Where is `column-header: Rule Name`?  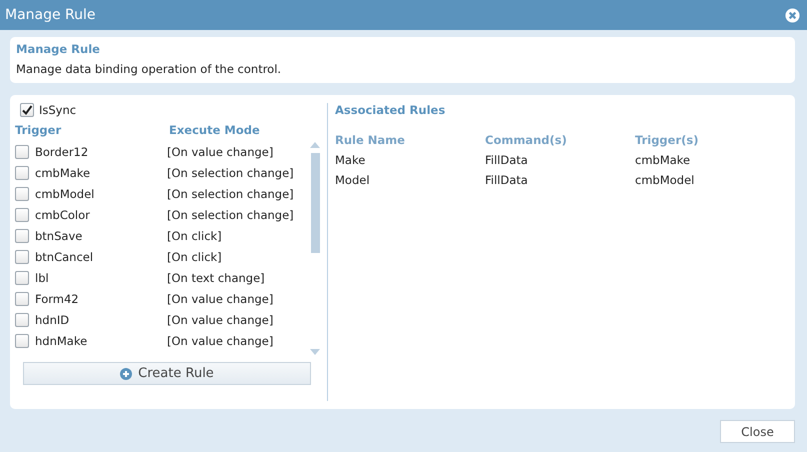 column-header: Rule Name is located at coordinates (370, 140).